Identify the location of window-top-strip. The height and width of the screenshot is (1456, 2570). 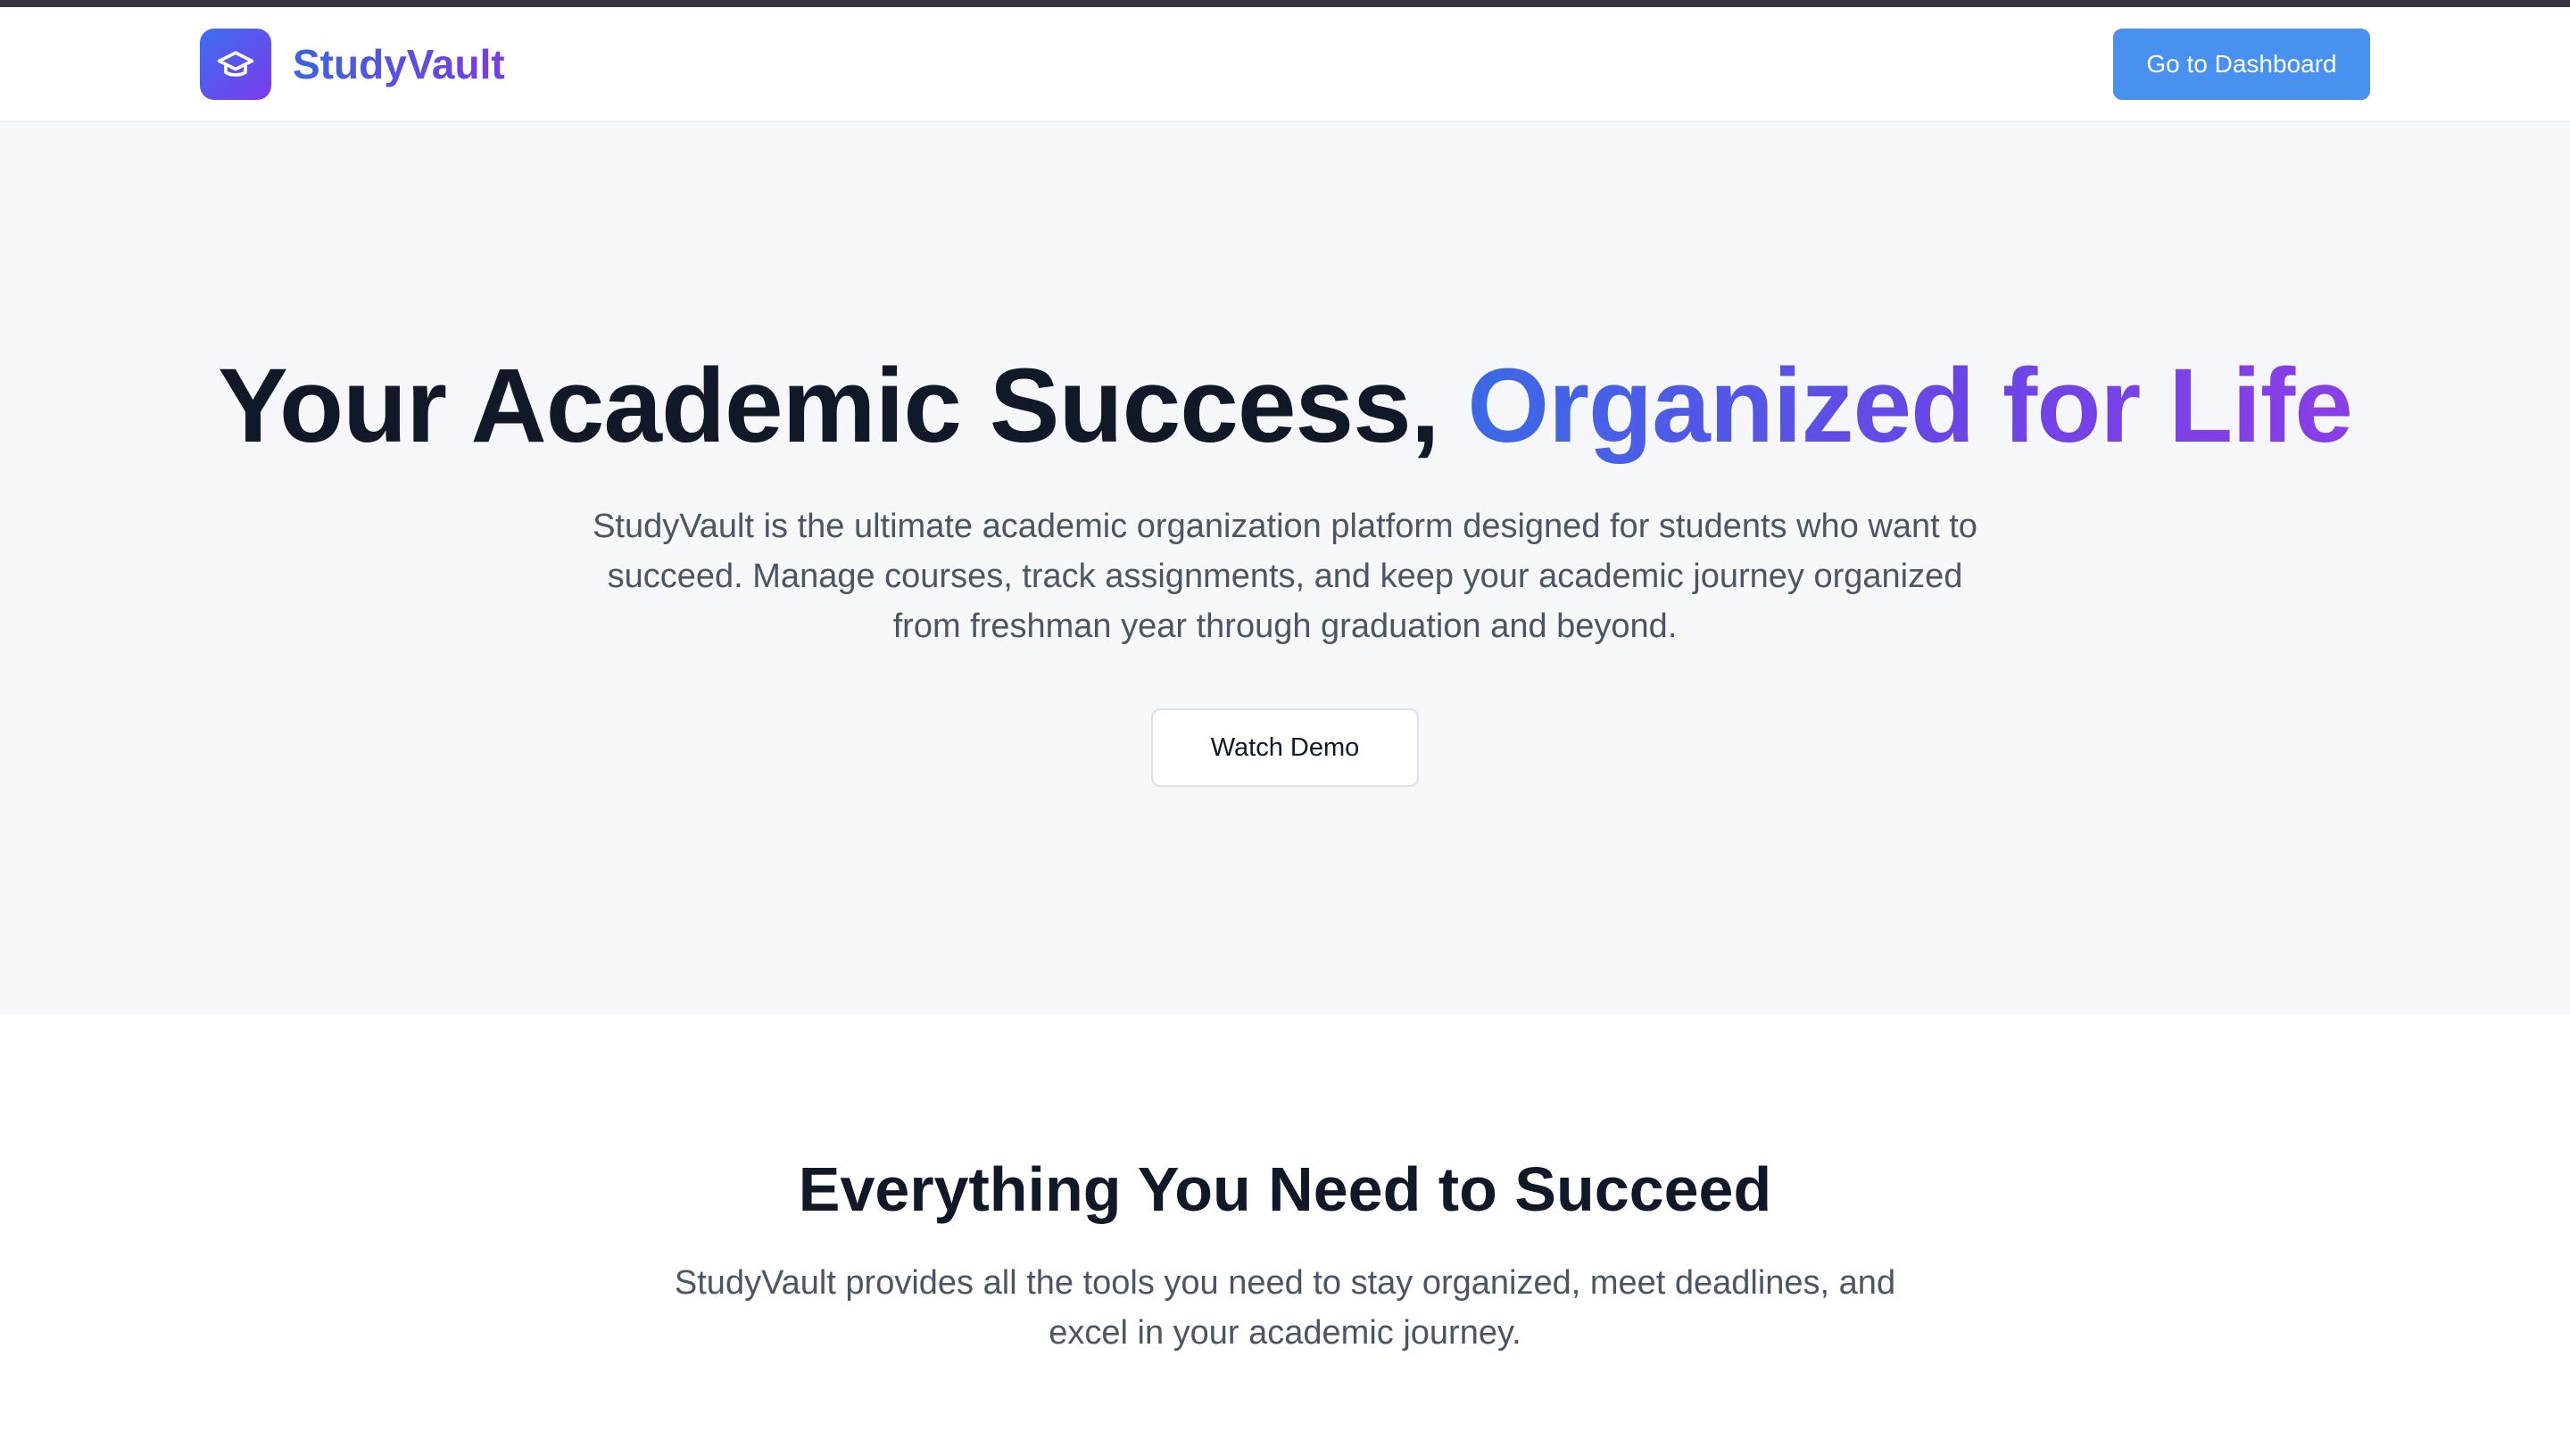
(1285, 4).